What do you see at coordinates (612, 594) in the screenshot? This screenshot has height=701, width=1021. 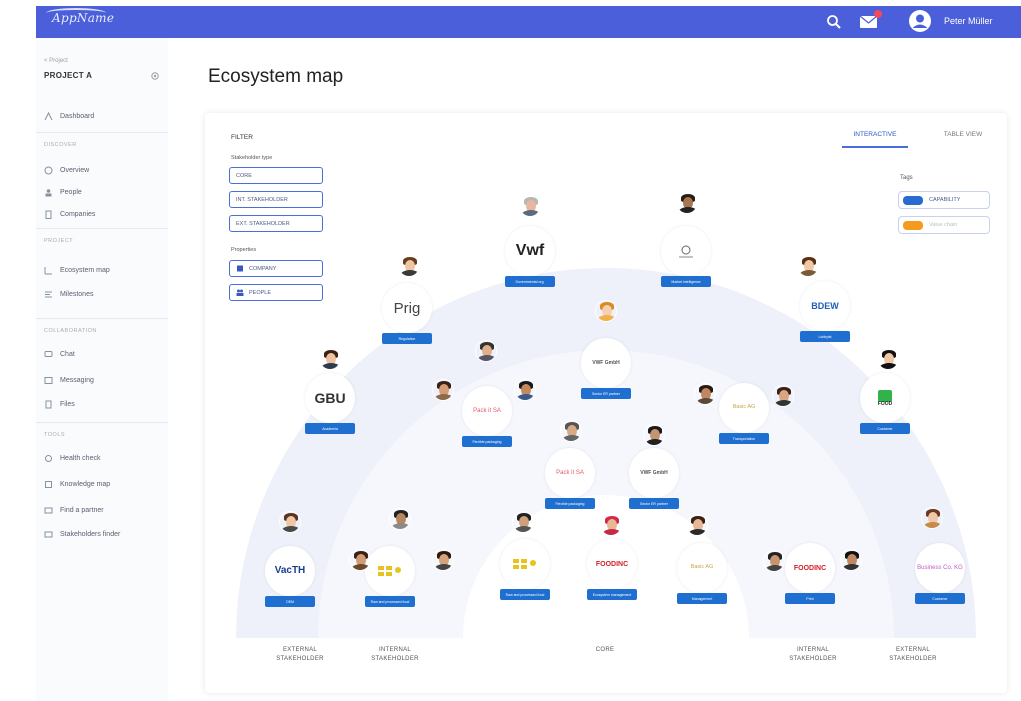 I see `node-label: Ecosystem management` at bounding box center [612, 594].